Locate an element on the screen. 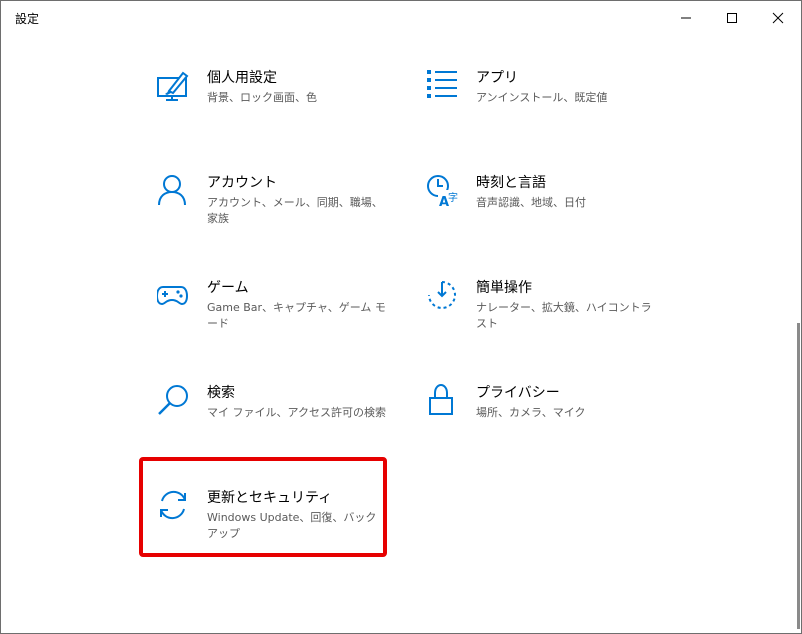 The width and height of the screenshot is (802, 634). tile-time-language: A 字 時刻と言語 音声認識、地域、日付 is located at coordinates (546, 214).